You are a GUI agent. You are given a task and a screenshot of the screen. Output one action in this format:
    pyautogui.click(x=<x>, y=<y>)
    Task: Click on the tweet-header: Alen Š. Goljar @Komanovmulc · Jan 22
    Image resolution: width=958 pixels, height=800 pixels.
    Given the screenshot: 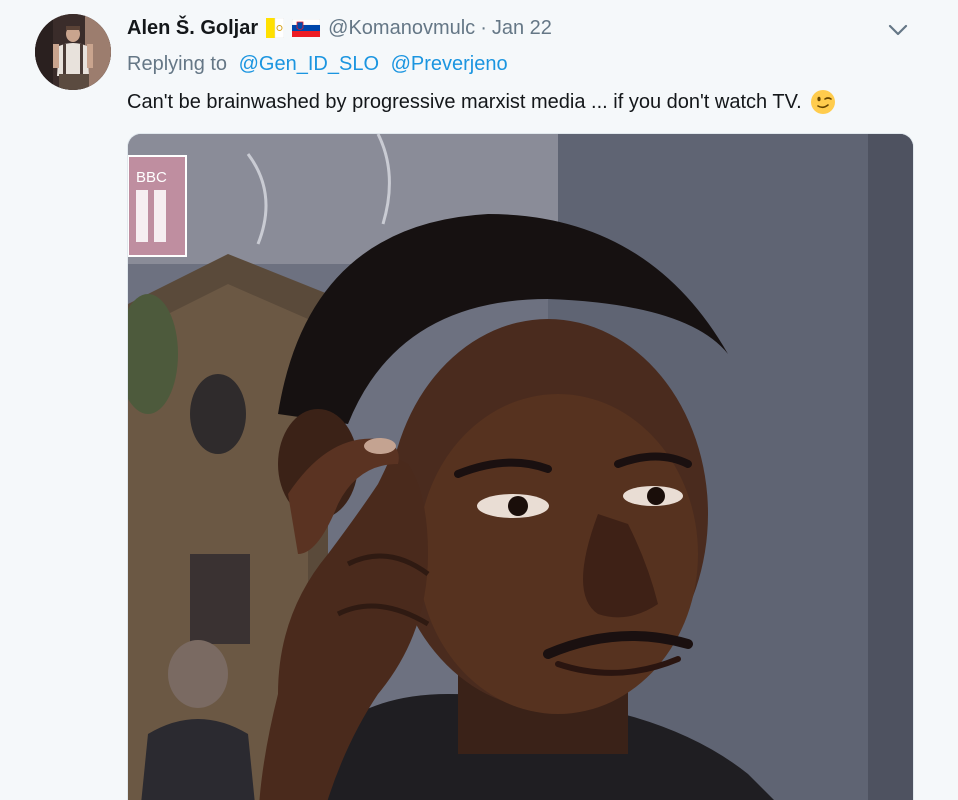 What is the action you would take?
    pyautogui.click(x=339, y=28)
    